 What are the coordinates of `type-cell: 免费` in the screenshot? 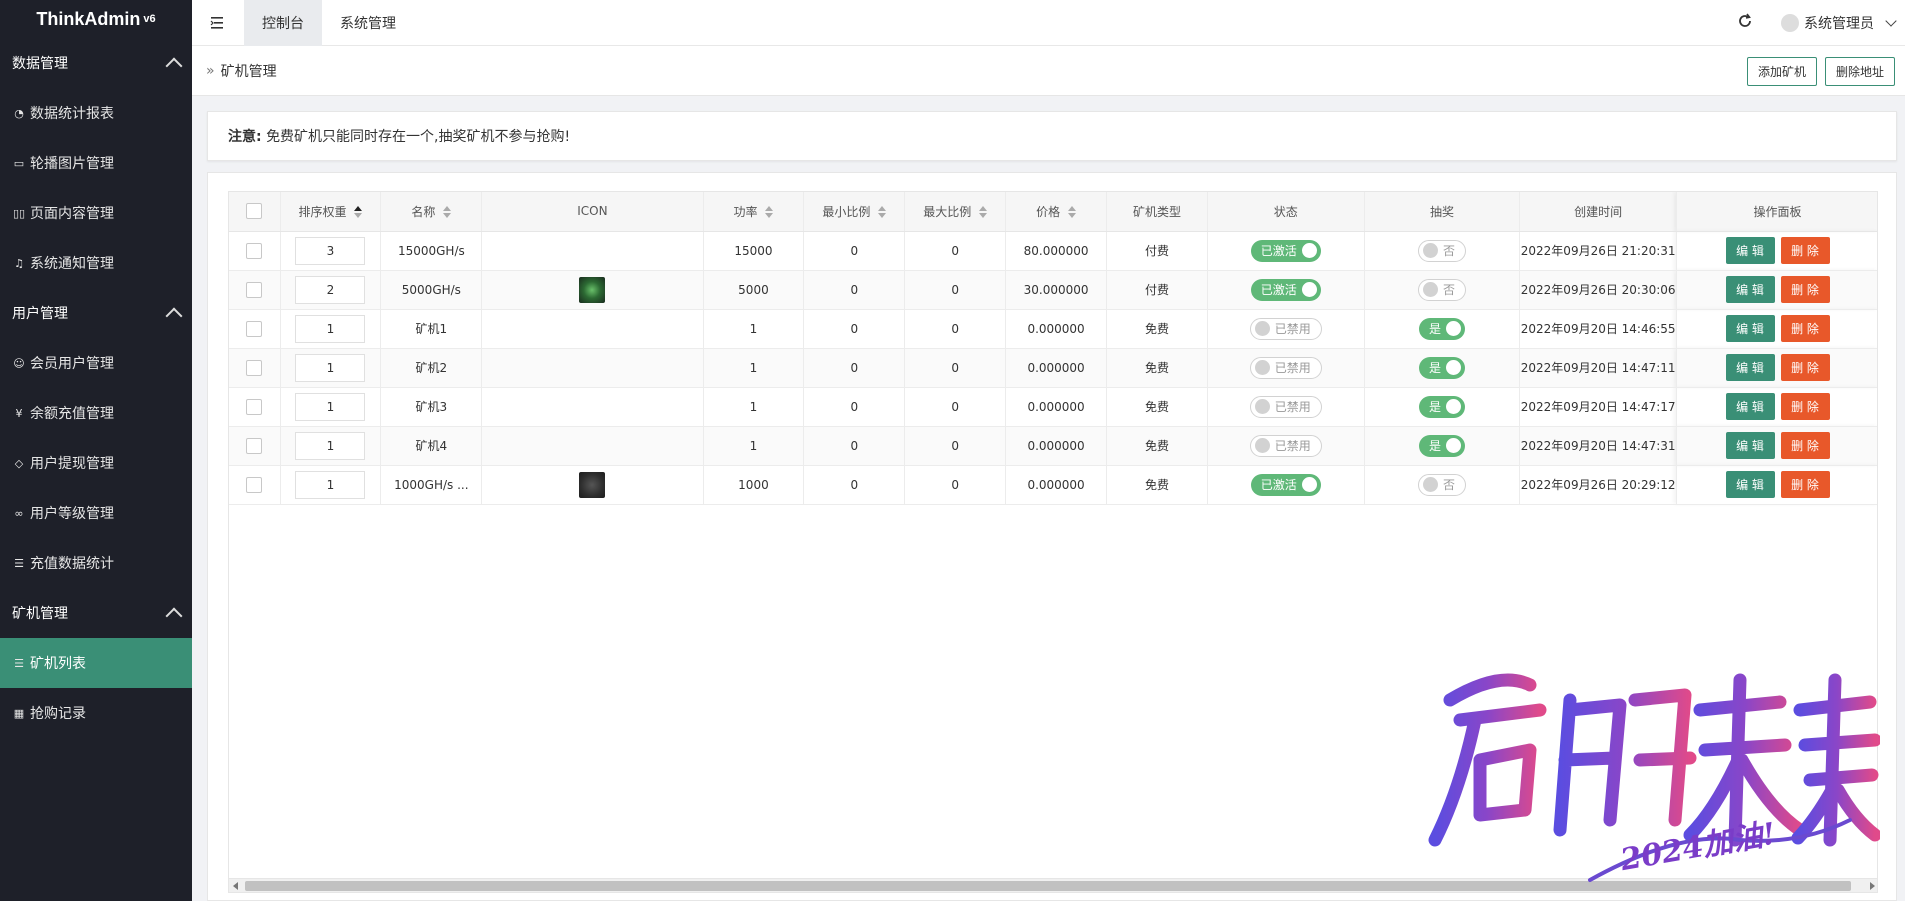 It's located at (1157, 485).